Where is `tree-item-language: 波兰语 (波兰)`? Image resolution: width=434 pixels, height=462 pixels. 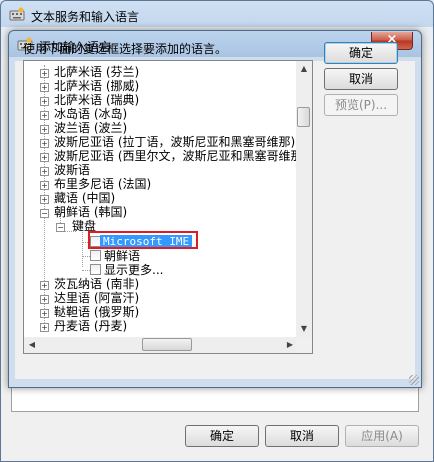 tree-item-language: 波兰语 (波兰) is located at coordinates (90, 128).